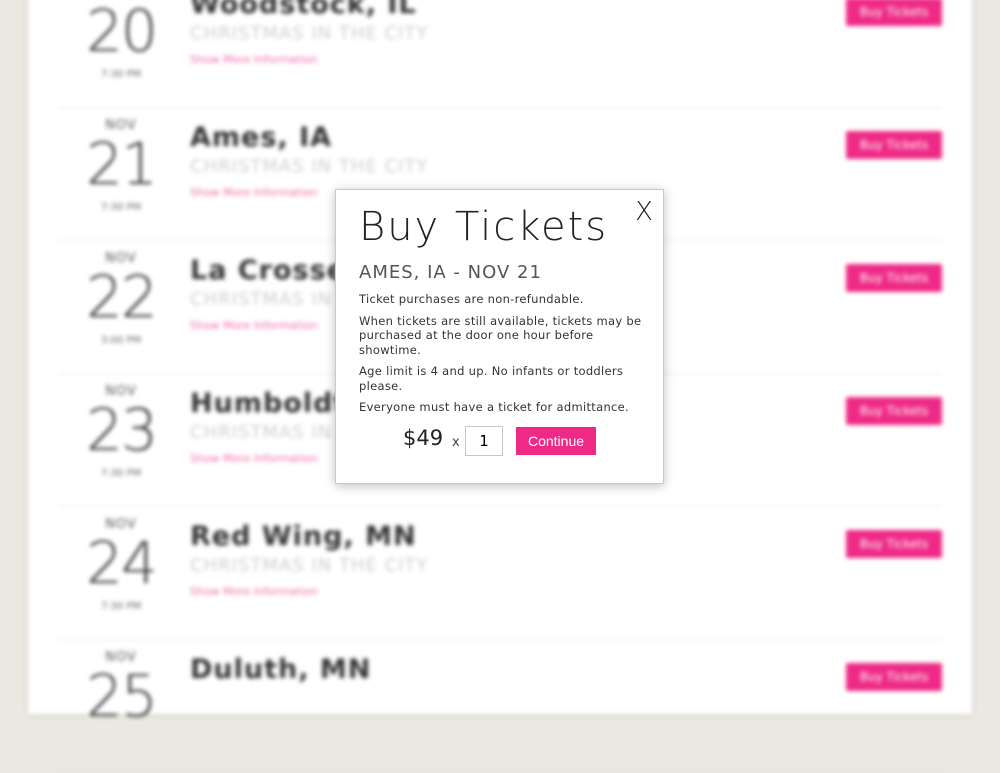 Image resolution: width=1000 pixels, height=773 pixels. I want to click on event-city: Duluth, MN, so click(281, 669).